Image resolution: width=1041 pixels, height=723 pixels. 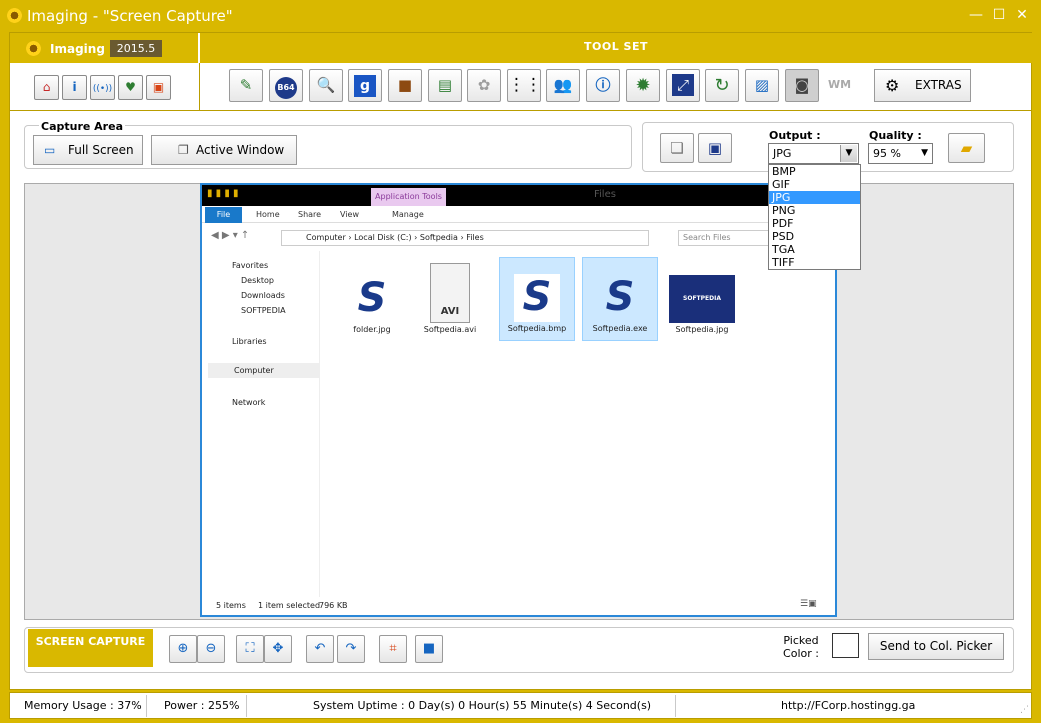 I want to click on fit-button: ⛶, so click(x=250, y=649).